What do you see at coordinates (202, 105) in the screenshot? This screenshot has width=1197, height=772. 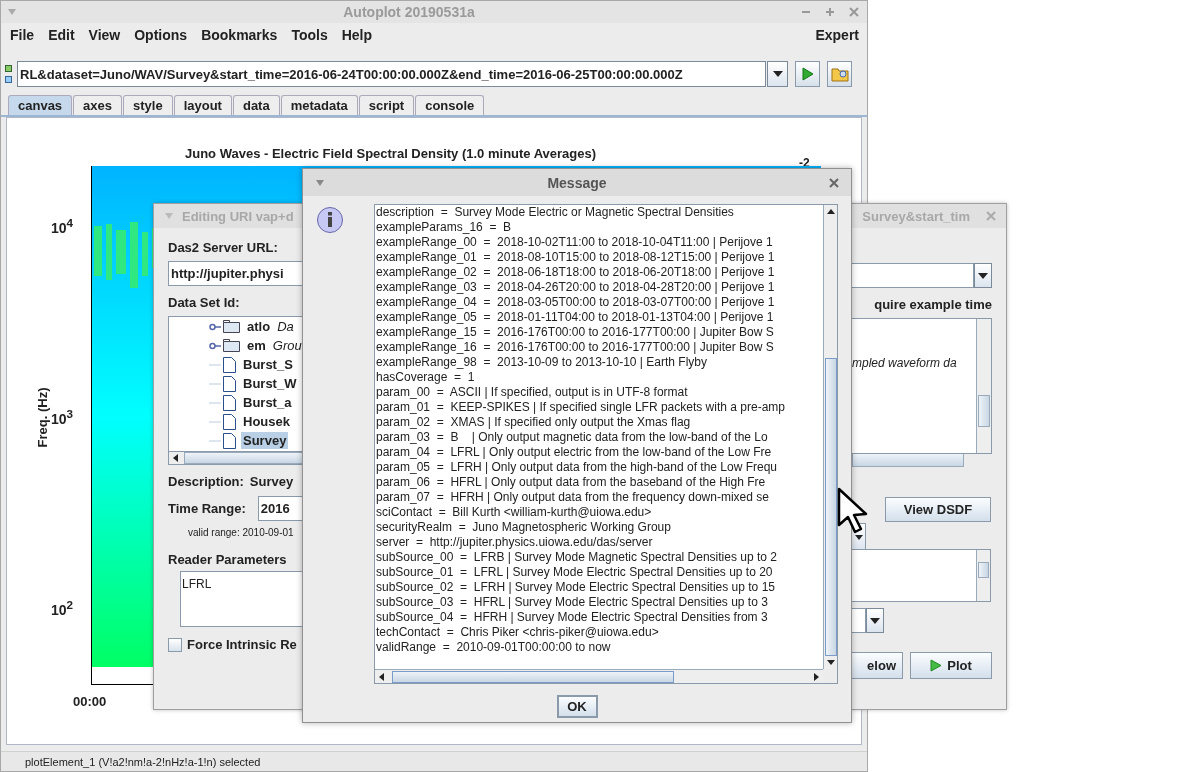 I see `tab: layout` at bounding box center [202, 105].